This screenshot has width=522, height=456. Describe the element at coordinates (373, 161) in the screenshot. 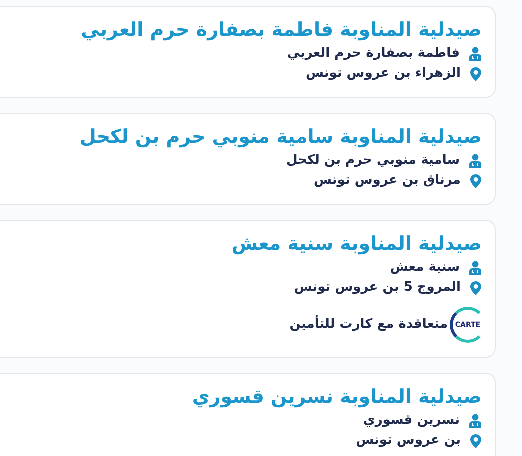

I see `pharmacist-name: سامية منوبي حرم بن لكحل` at that location.